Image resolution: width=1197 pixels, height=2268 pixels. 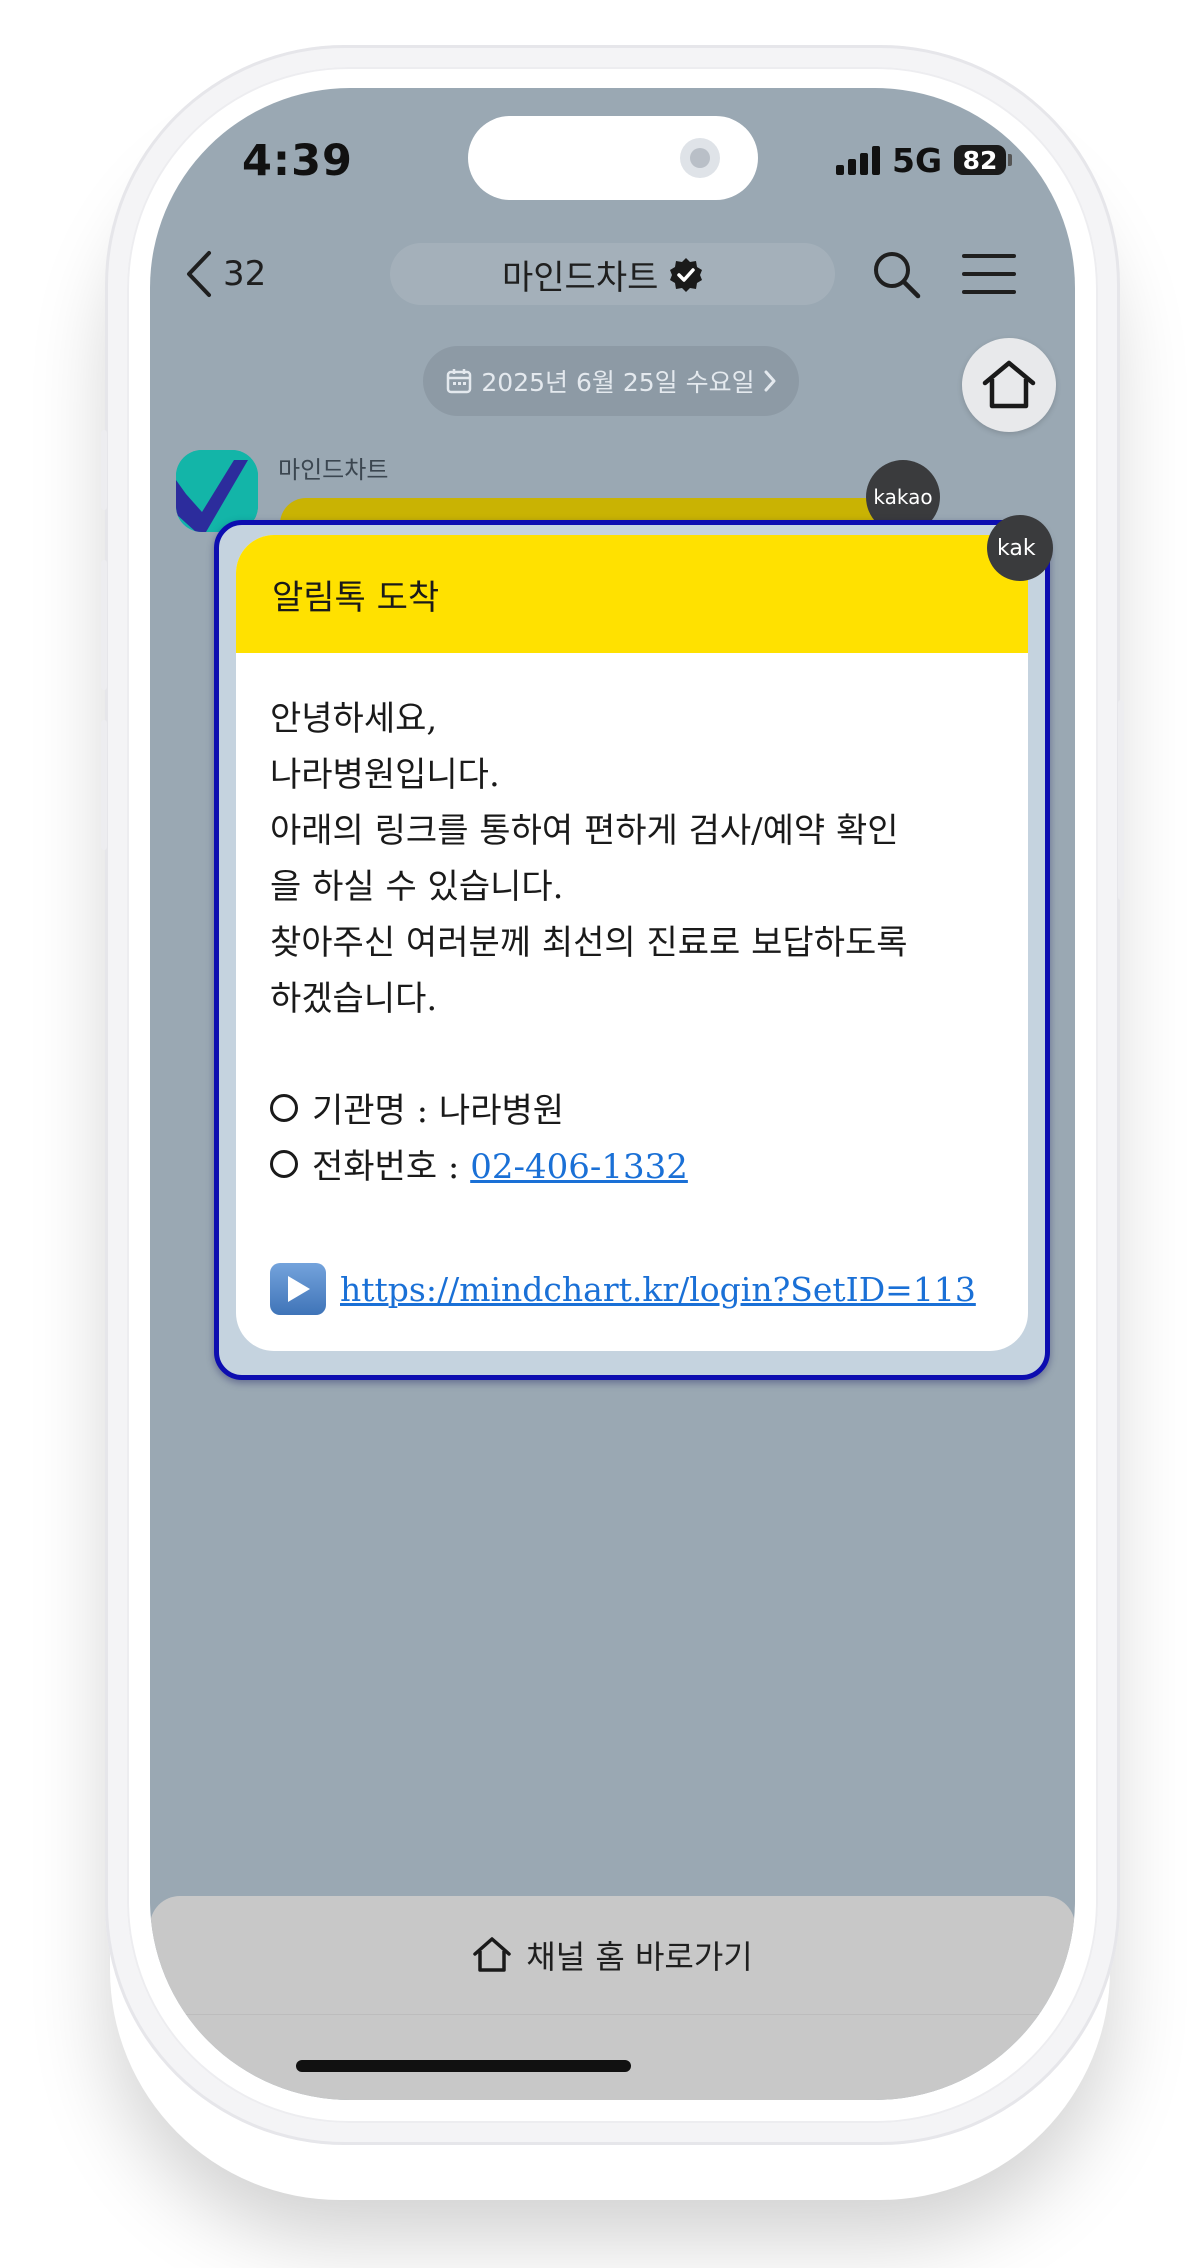 What do you see at coordinates (459, 381) in the screenshot?
I see `calendar-icon` at bounding box center [459, 381].